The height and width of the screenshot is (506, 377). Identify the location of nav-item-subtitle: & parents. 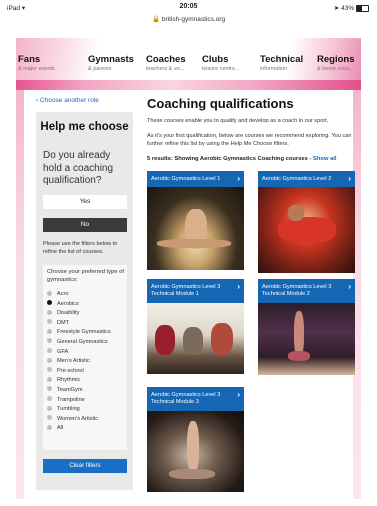
(100, 69).